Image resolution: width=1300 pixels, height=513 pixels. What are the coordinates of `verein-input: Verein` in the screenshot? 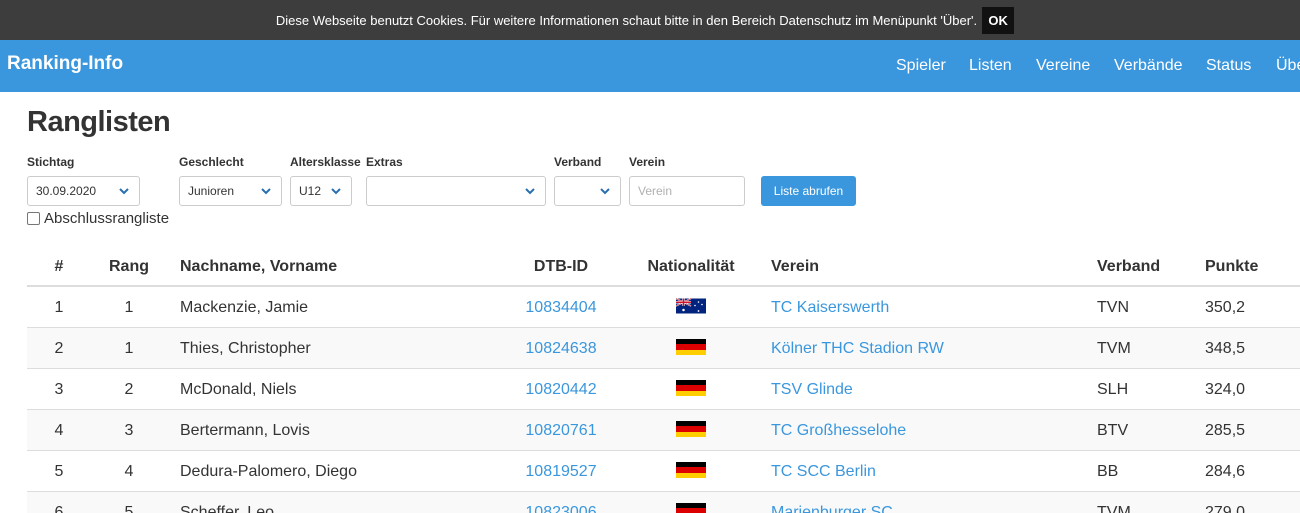 It's located at (687, 191).